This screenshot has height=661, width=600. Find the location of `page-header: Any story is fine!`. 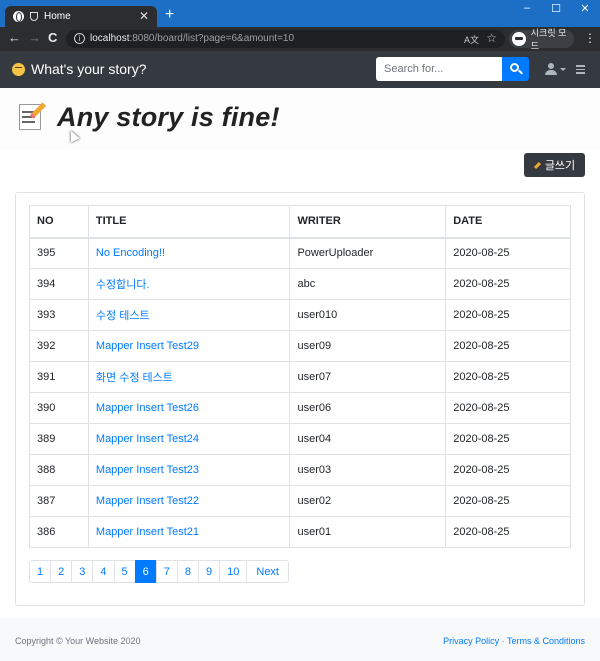

page-header: Any story is fine! is located at coordinates (300, 119).